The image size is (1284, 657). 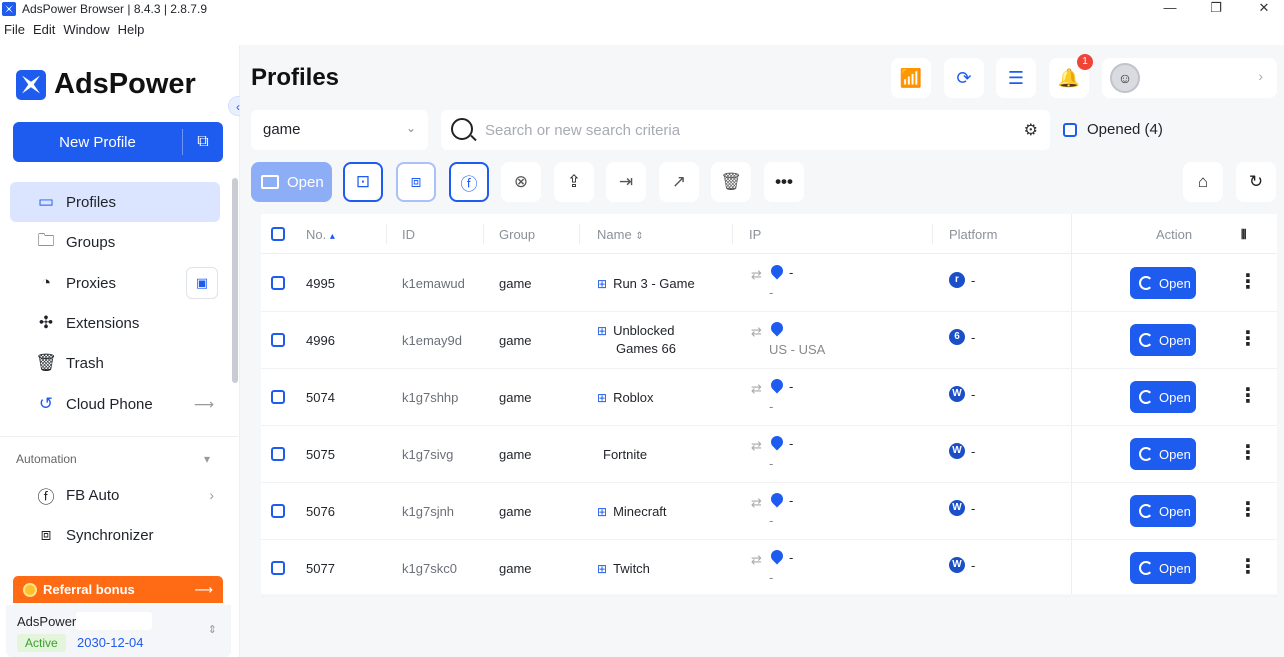 I want to click on opened-checkbox, so click(x=1070, y=129).